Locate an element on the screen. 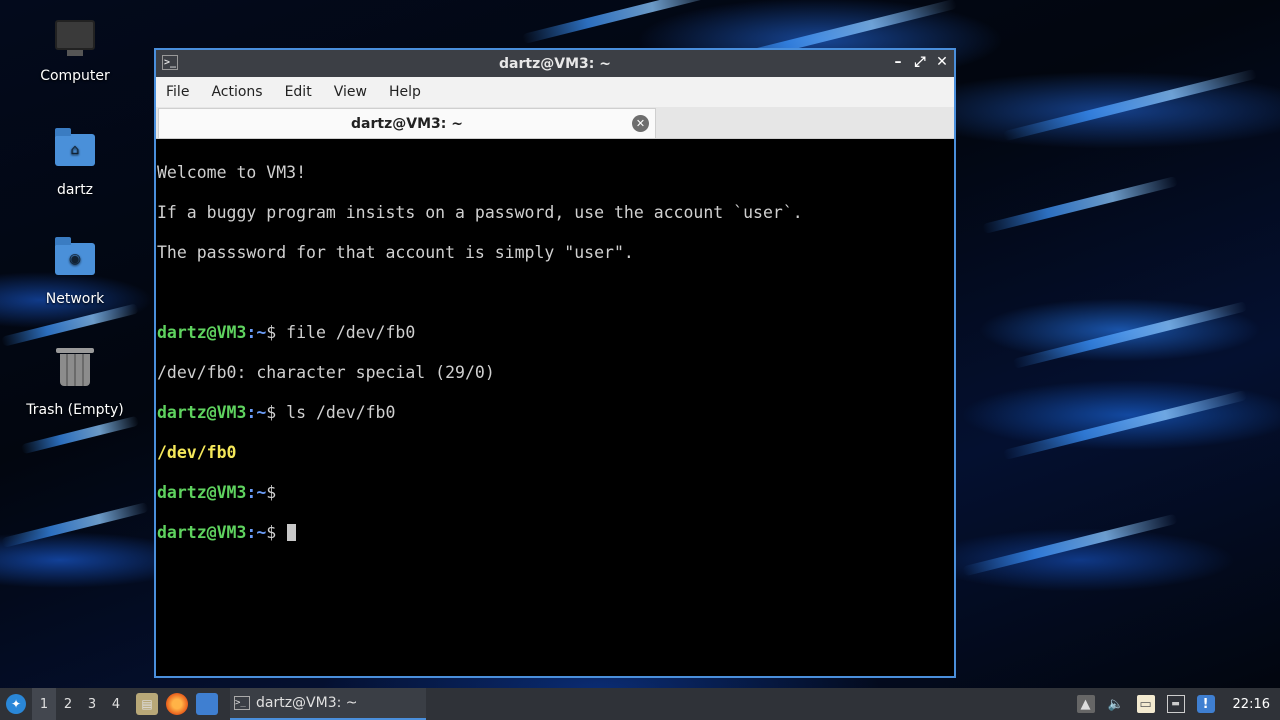 Image resolution: width=1280 pixels, height=720 pixels. terminal-tab: dartz@VM3: ~ ✕ is located at coordinates (407, 123).